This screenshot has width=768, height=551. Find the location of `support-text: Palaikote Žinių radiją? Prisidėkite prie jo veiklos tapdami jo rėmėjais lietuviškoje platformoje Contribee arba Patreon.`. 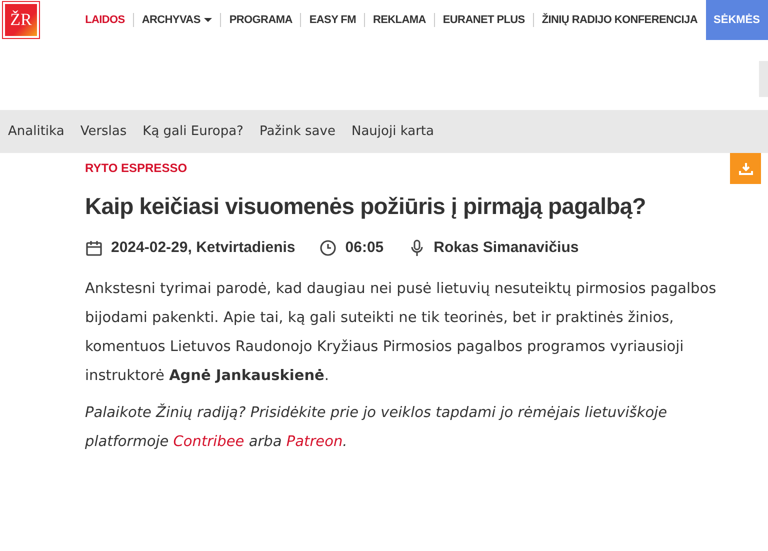

support-text: Palaikote Žinių radiją? Prisidėkite prie jo veiklos tapdami jo rėmėjais lietuviškoje platformoje Contribee arba Patreon. is located at coordinates (376, 427).